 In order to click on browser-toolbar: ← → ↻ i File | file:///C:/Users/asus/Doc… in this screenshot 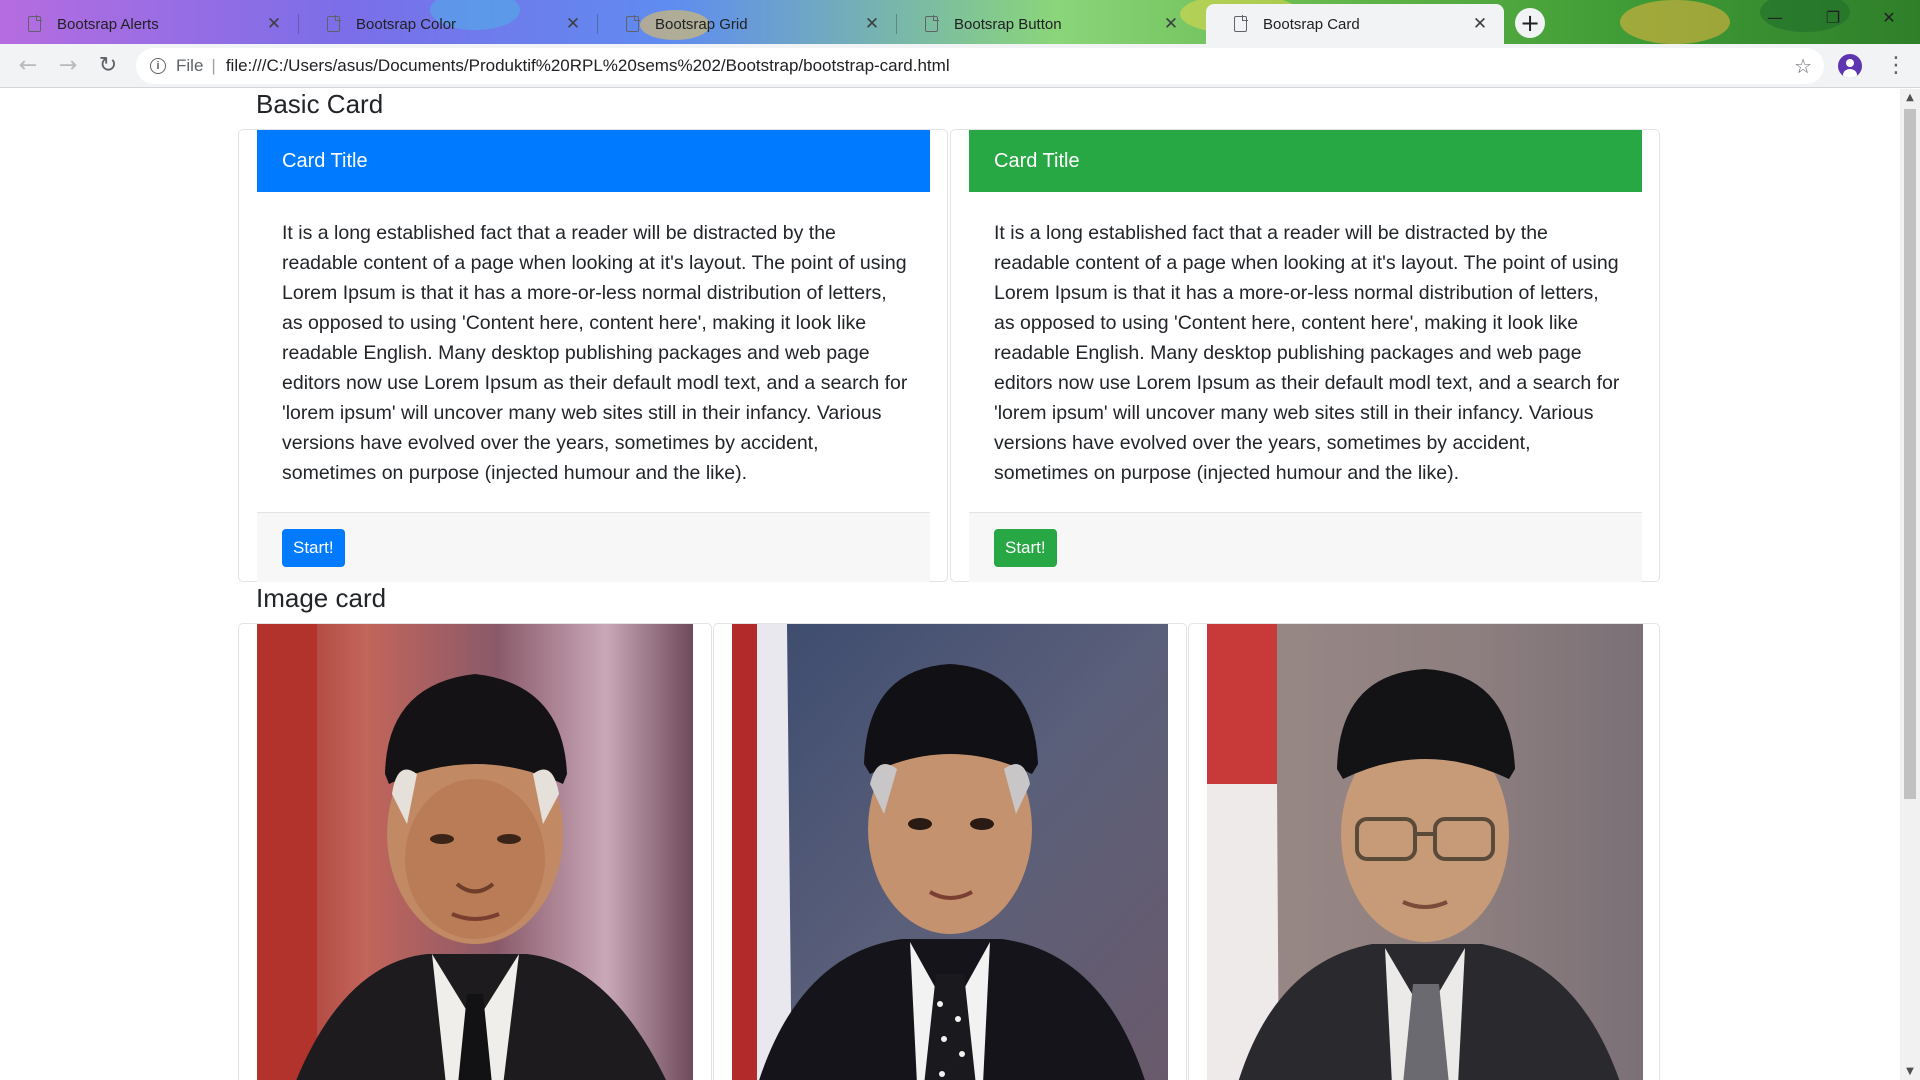, I will do `click(960, 66)`.